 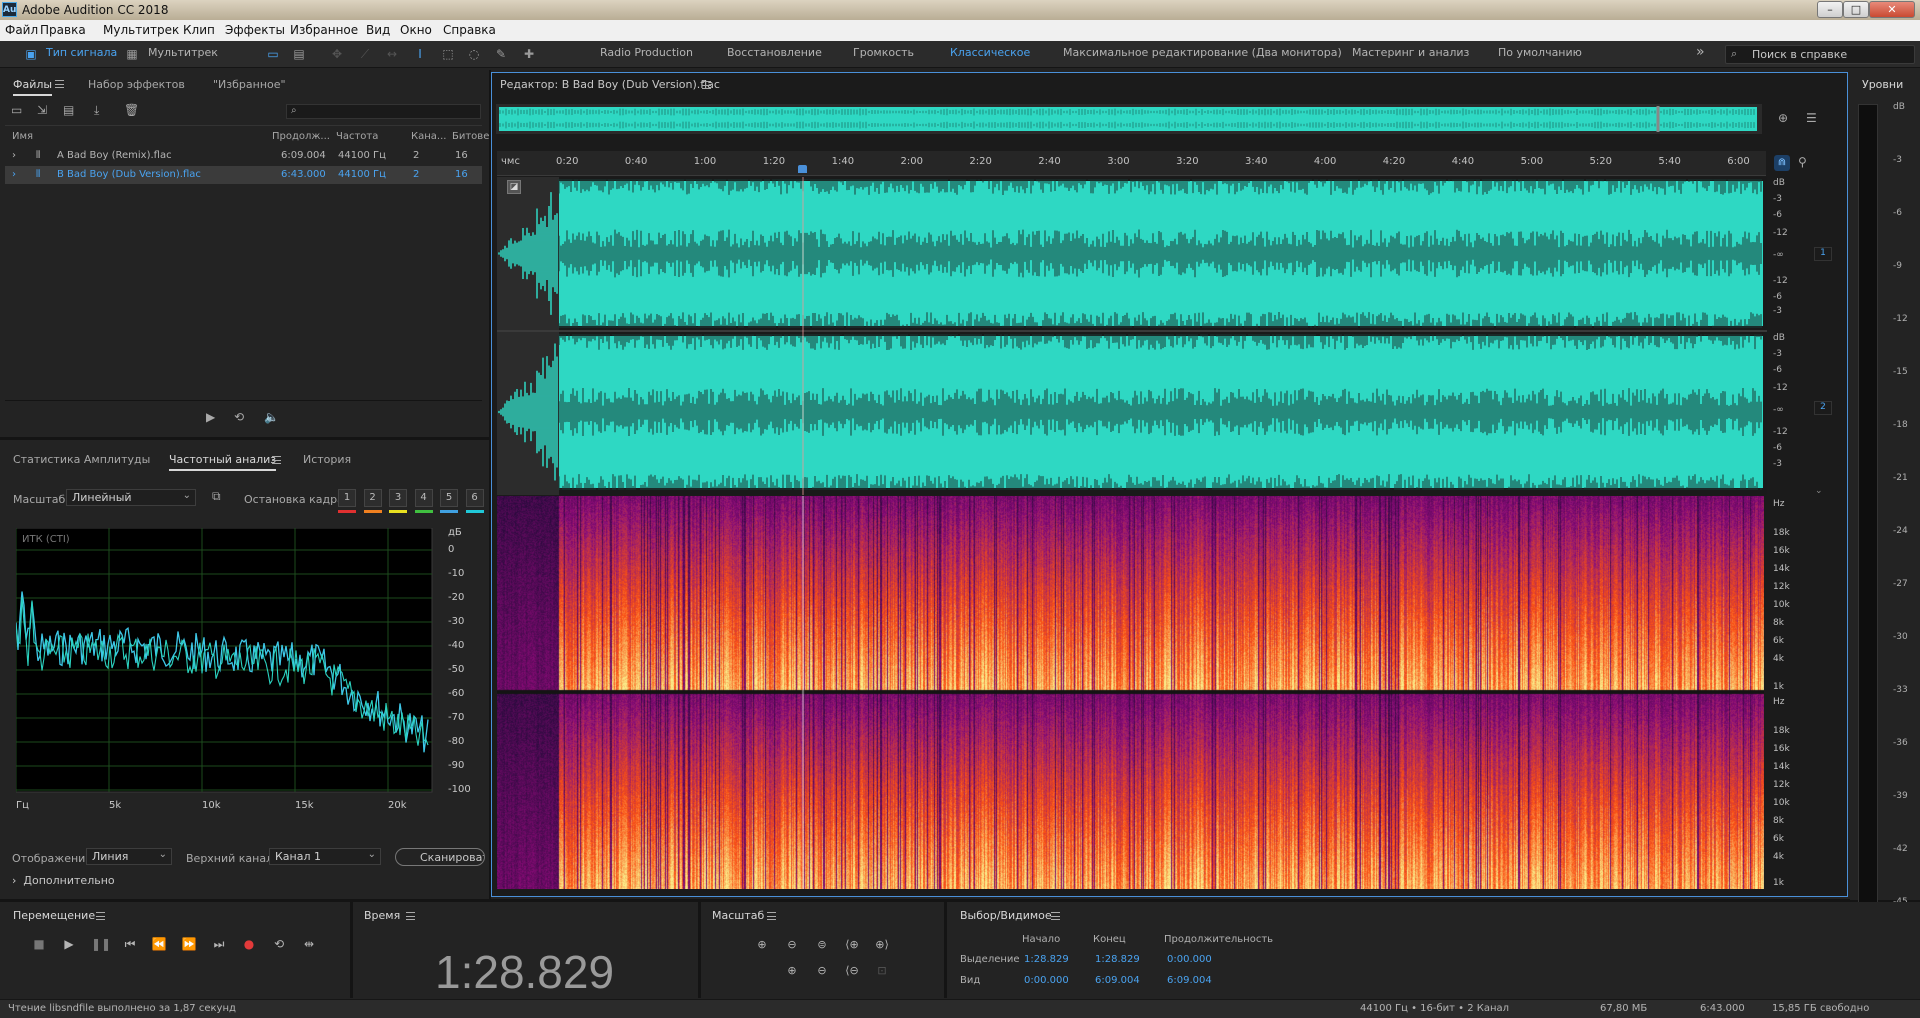 I want to click on waveform-display-icon: ▭, so click(x=273, y=54).